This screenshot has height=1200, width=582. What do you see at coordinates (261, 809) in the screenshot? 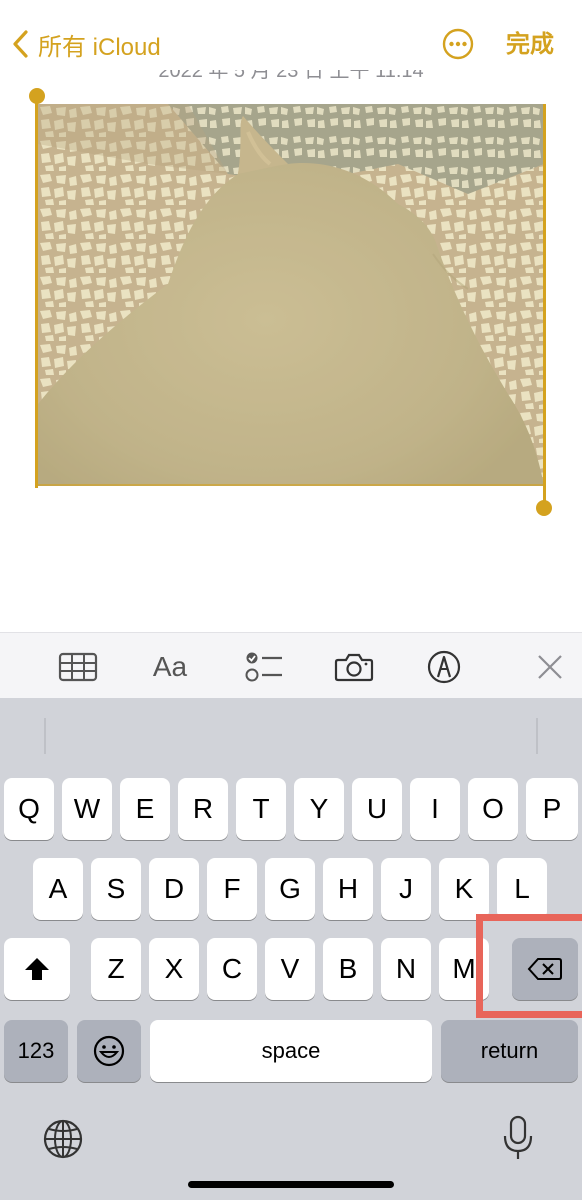
I see `key-t: T` at bounding box center [261, 809].